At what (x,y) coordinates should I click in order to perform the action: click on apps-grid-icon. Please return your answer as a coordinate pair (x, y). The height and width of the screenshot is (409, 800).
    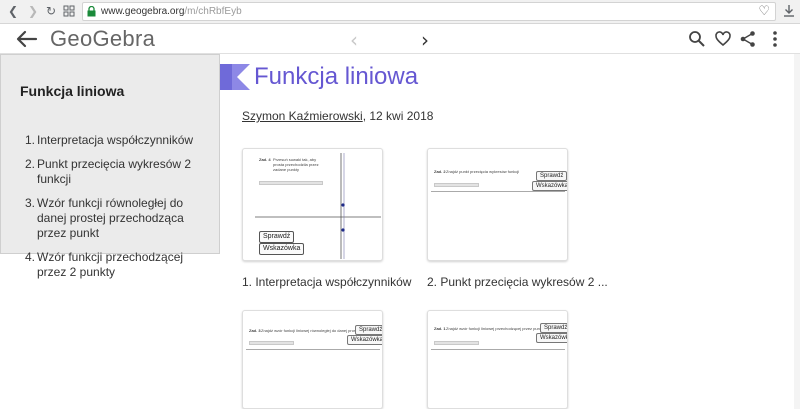
    Looking at the image, I should click on (69, 11).